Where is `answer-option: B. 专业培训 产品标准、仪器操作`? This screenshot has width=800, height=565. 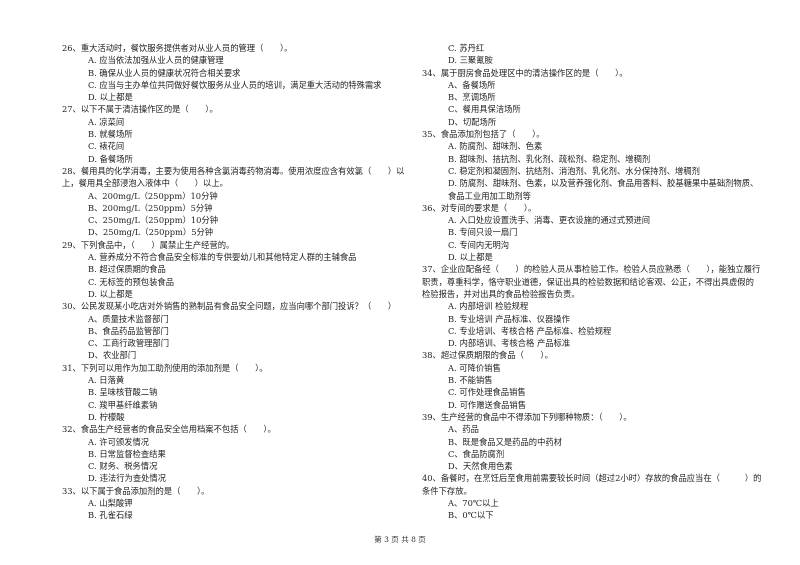 answer-option: B. 专业培训 产品标准、仪器操作 is located at coordinates (509, 318).